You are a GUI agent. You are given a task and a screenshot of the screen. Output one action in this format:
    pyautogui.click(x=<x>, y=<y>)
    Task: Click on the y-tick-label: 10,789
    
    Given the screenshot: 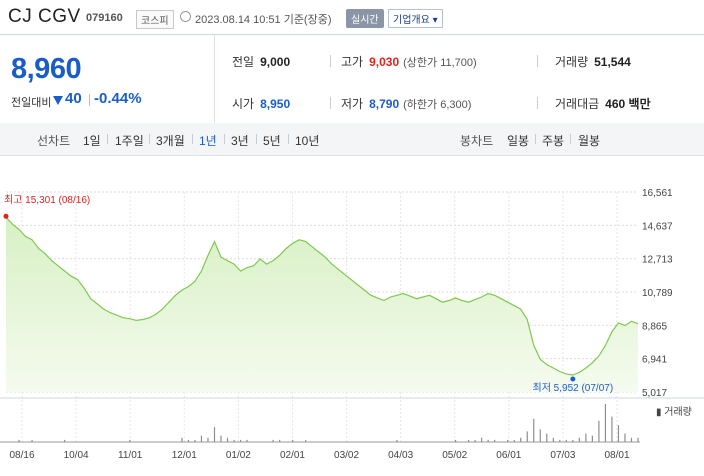 What is the action you would take?
    pyautogui.click(x=657, y=293)
    